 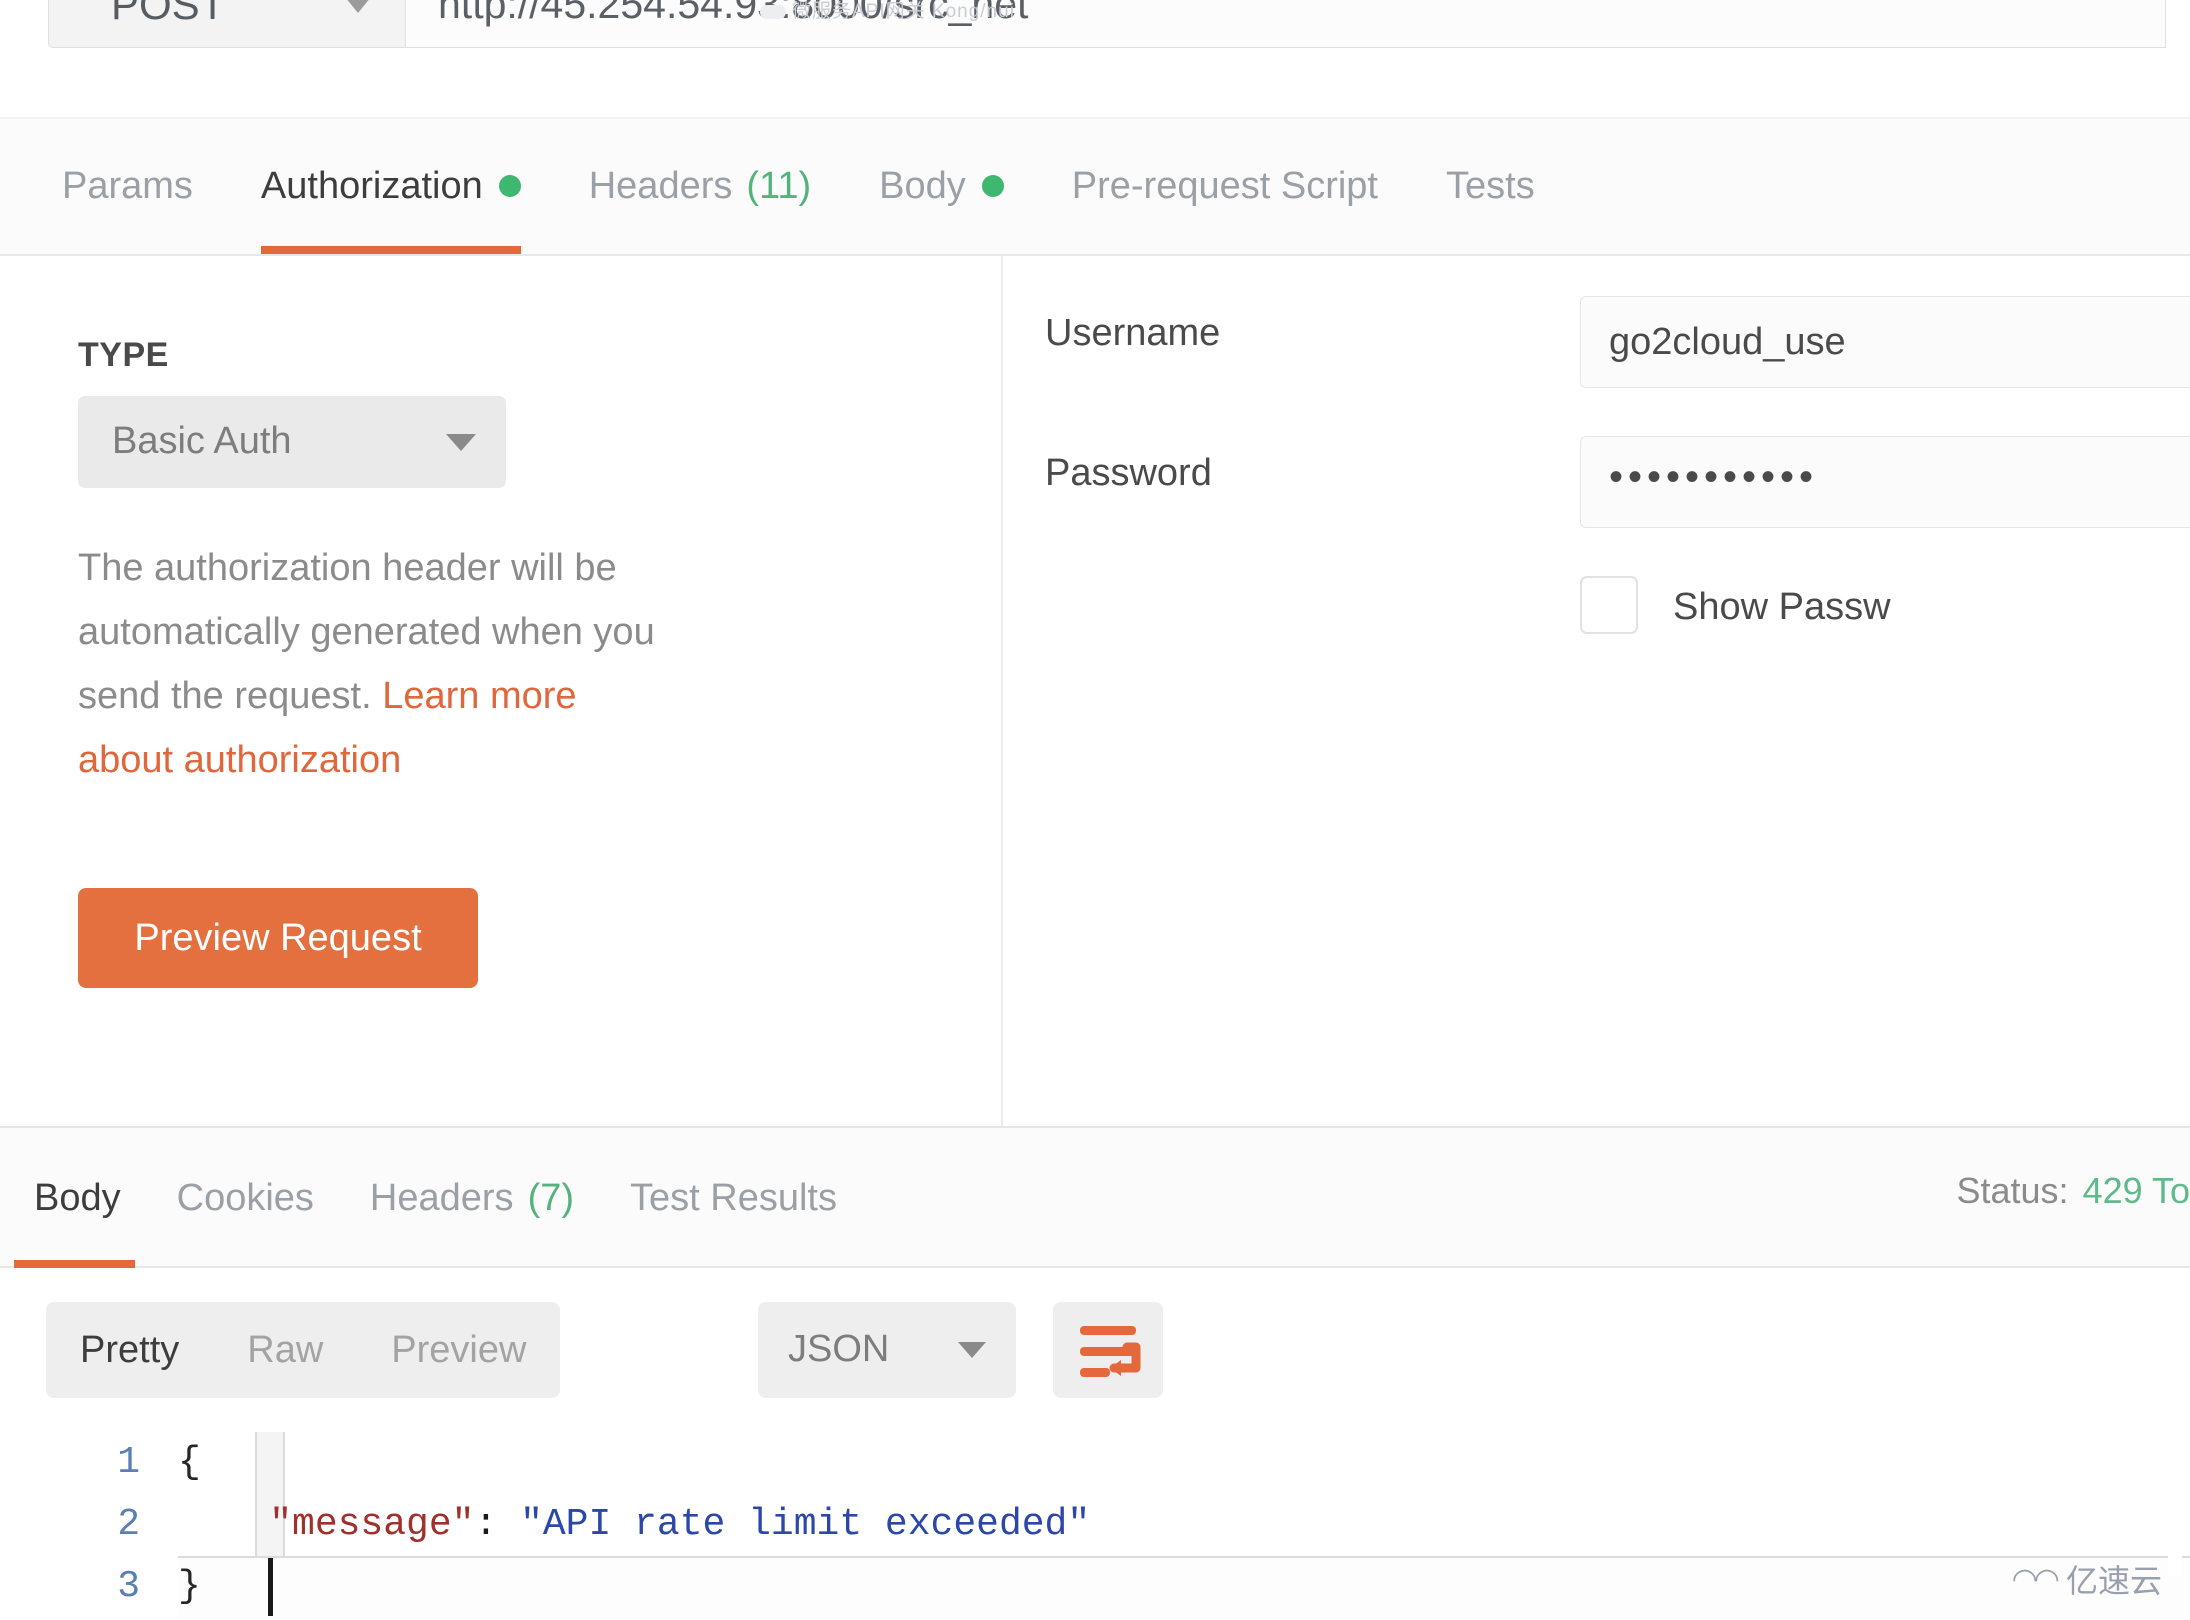 I want to click on code-json-value: "API rate limit exceeded", so click(x=793, y=1524).